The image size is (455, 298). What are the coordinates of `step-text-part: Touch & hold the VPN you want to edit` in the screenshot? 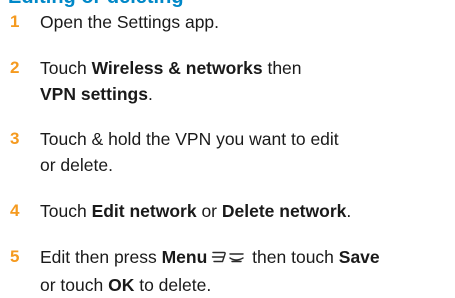 It's located at (189, 139).